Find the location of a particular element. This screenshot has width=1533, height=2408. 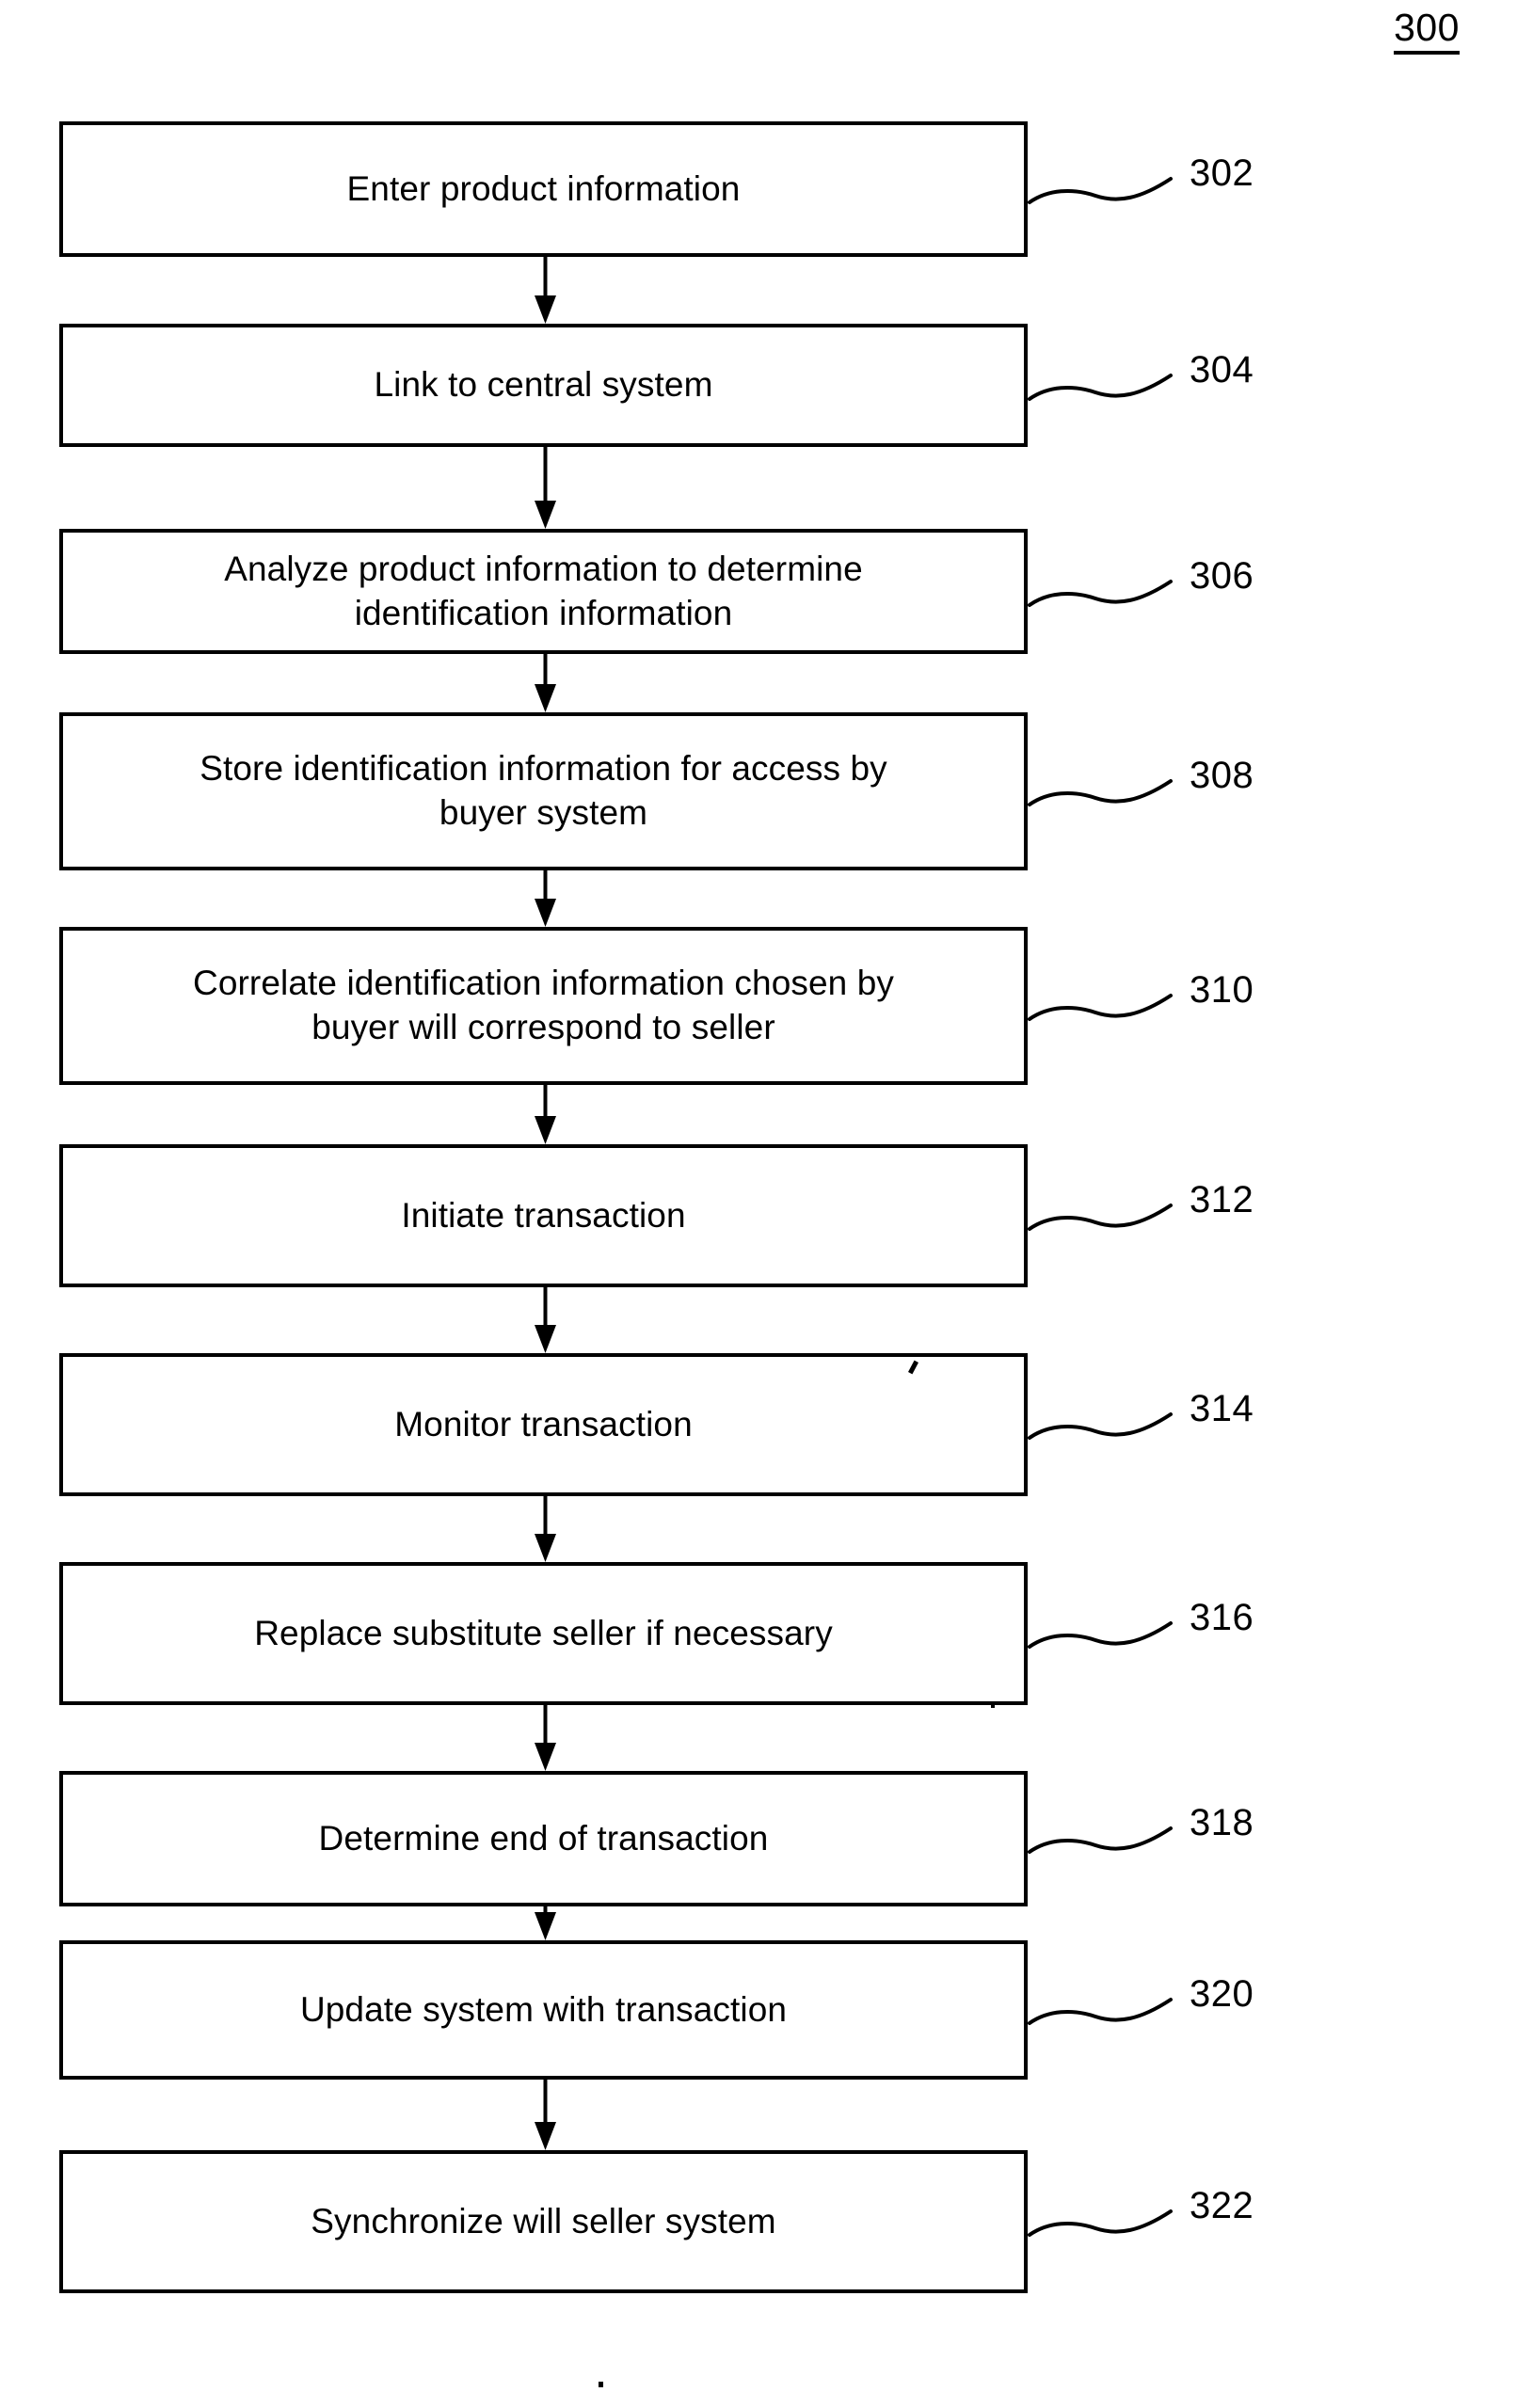

flow-step-322: Synchronize will seller system is located at coordinates (543, 2221).